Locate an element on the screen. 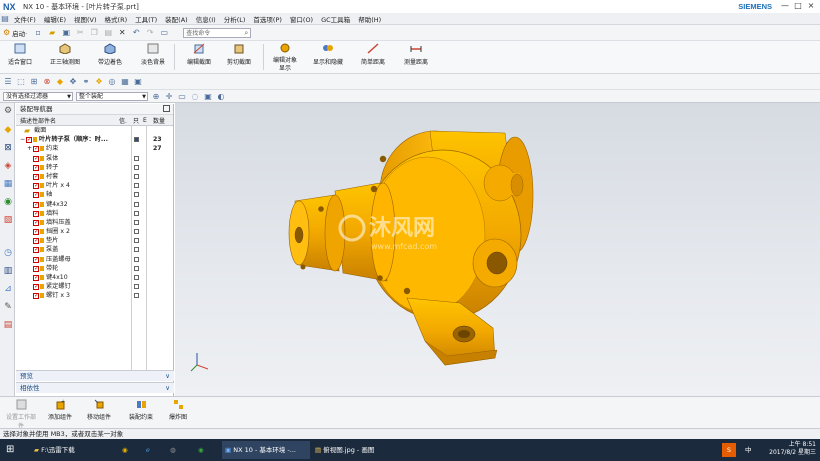 The height and width of the screenshot is (461, 820). window-switch-icon: ▭ is located at coordinates (164, 33).